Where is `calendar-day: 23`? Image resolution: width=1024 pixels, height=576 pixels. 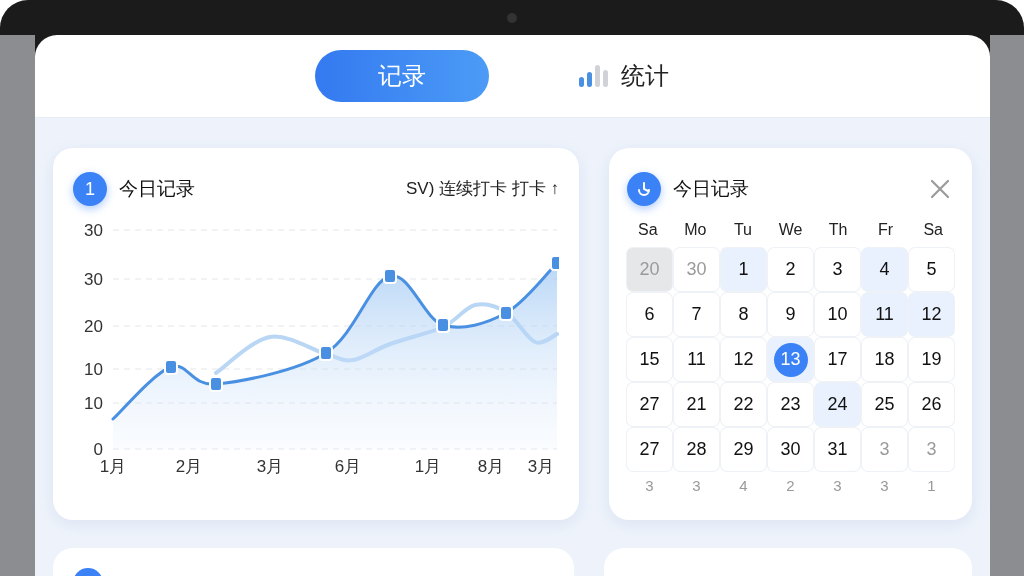 calendar-day: 23 is located at coordinates (790, 404).